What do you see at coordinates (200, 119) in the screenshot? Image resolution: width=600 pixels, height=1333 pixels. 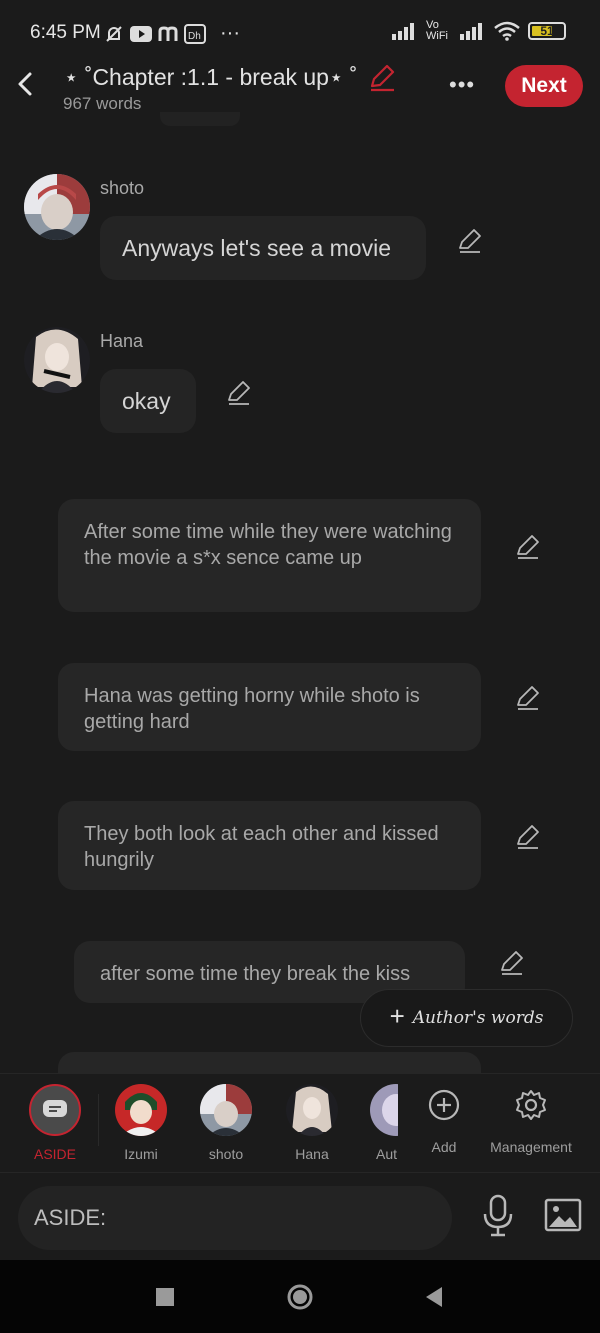 I see `previous-content-edge` at bounding box center [200, 119].